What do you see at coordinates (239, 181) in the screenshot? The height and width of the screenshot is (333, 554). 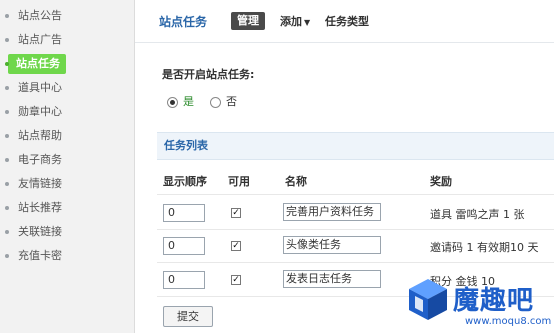 I see `column-header-enabled: 可用` at bounding box center [239, 181].